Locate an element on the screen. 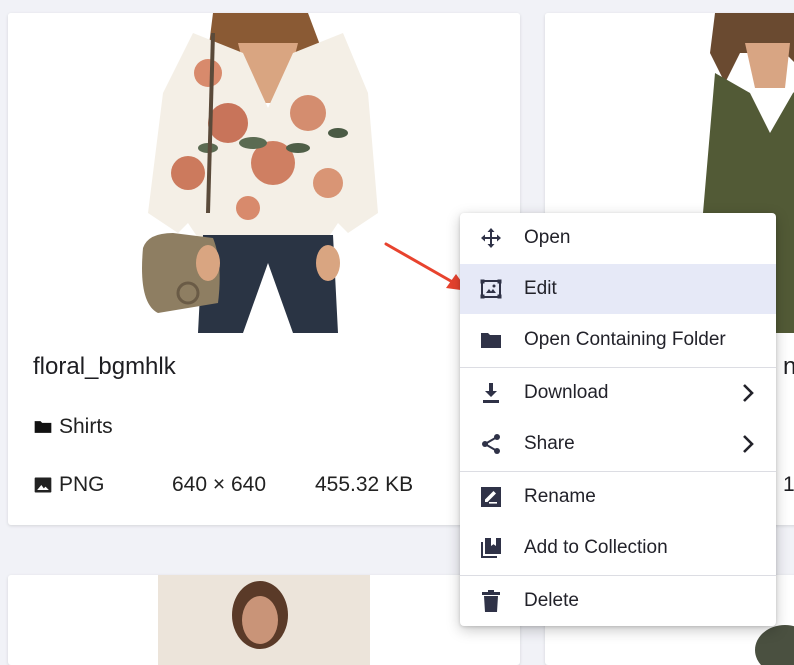 The width and height of the screenshot is (794, 665). menu-item-open: Open is located at coordinates (618, 238).